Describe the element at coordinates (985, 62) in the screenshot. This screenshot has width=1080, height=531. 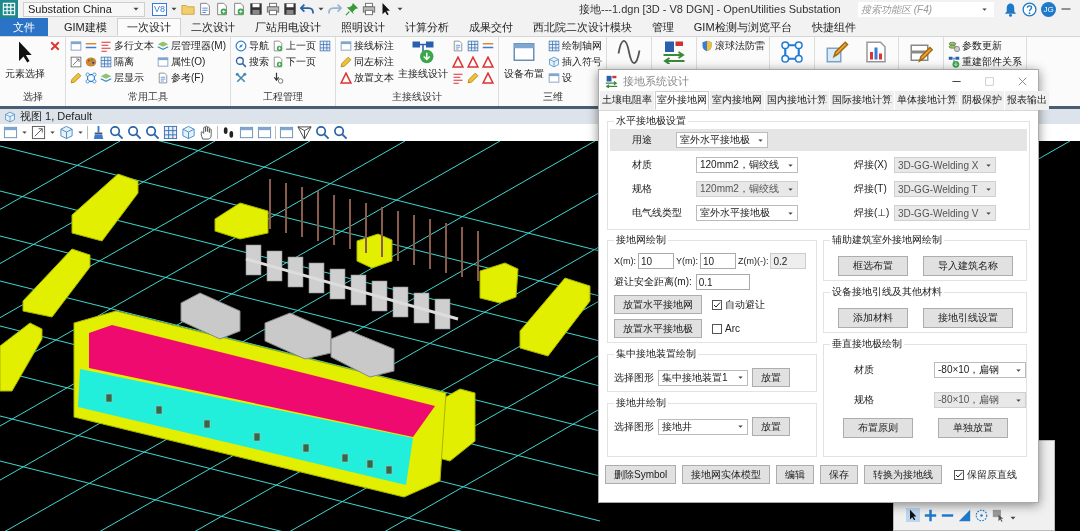
I see `ribbon-button: 重建部件关系` at that location.